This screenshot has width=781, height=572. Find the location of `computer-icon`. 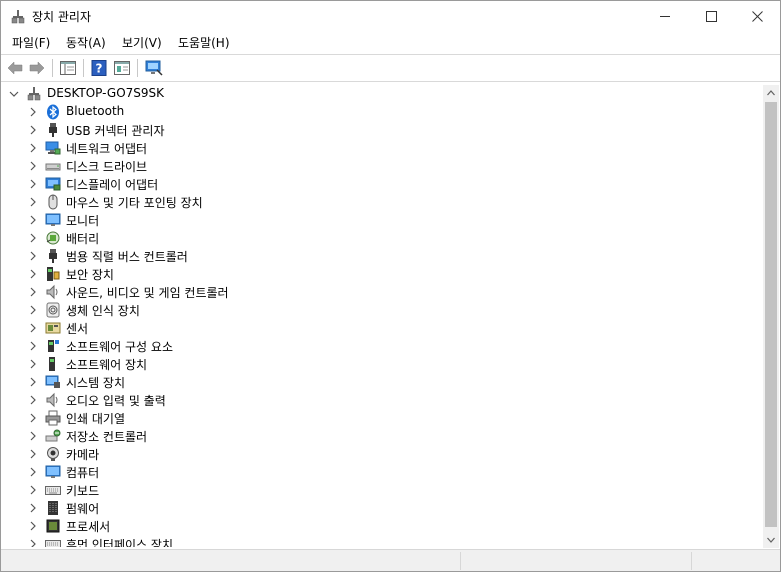

computer-icon is located at coordinates (53, 472).